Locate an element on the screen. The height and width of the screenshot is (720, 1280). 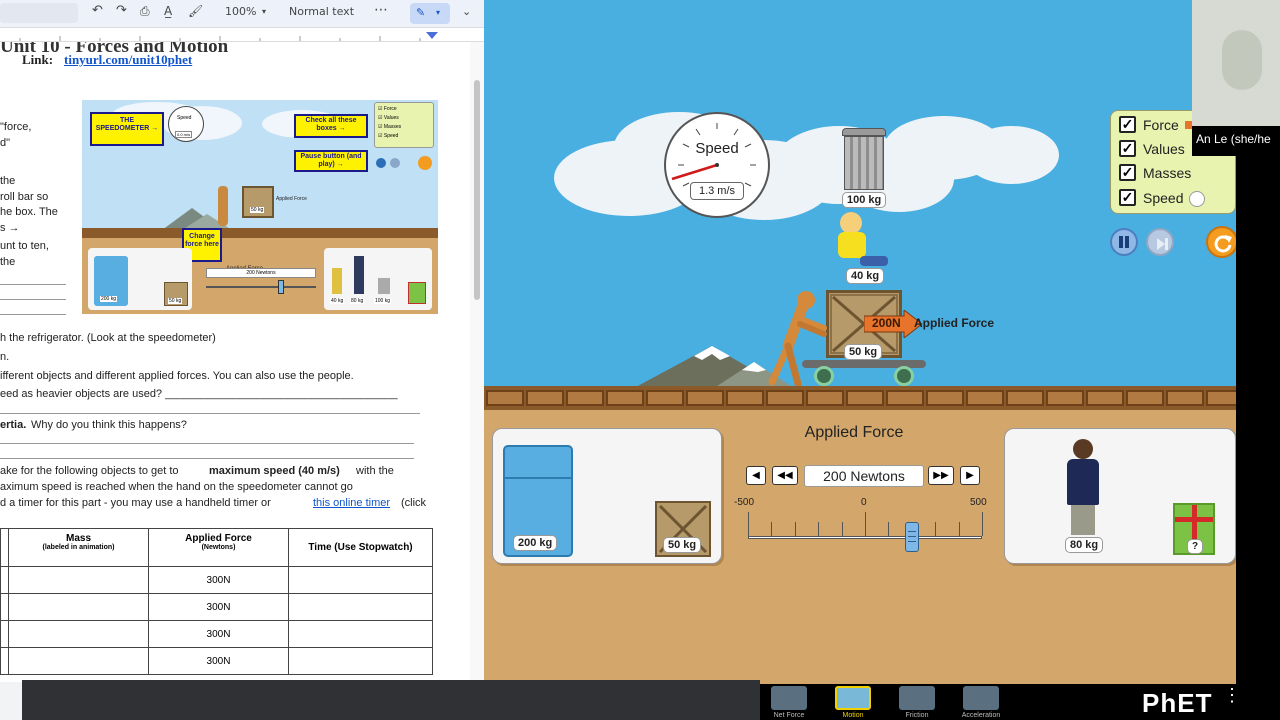
more-options-icon: ⋯ is located at coordinates (381, 10).